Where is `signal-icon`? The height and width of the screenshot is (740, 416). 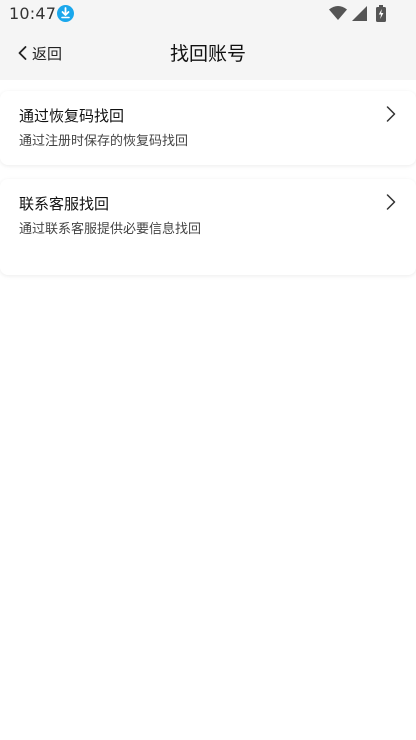
signal-icon is located at coordinates (359, 13).